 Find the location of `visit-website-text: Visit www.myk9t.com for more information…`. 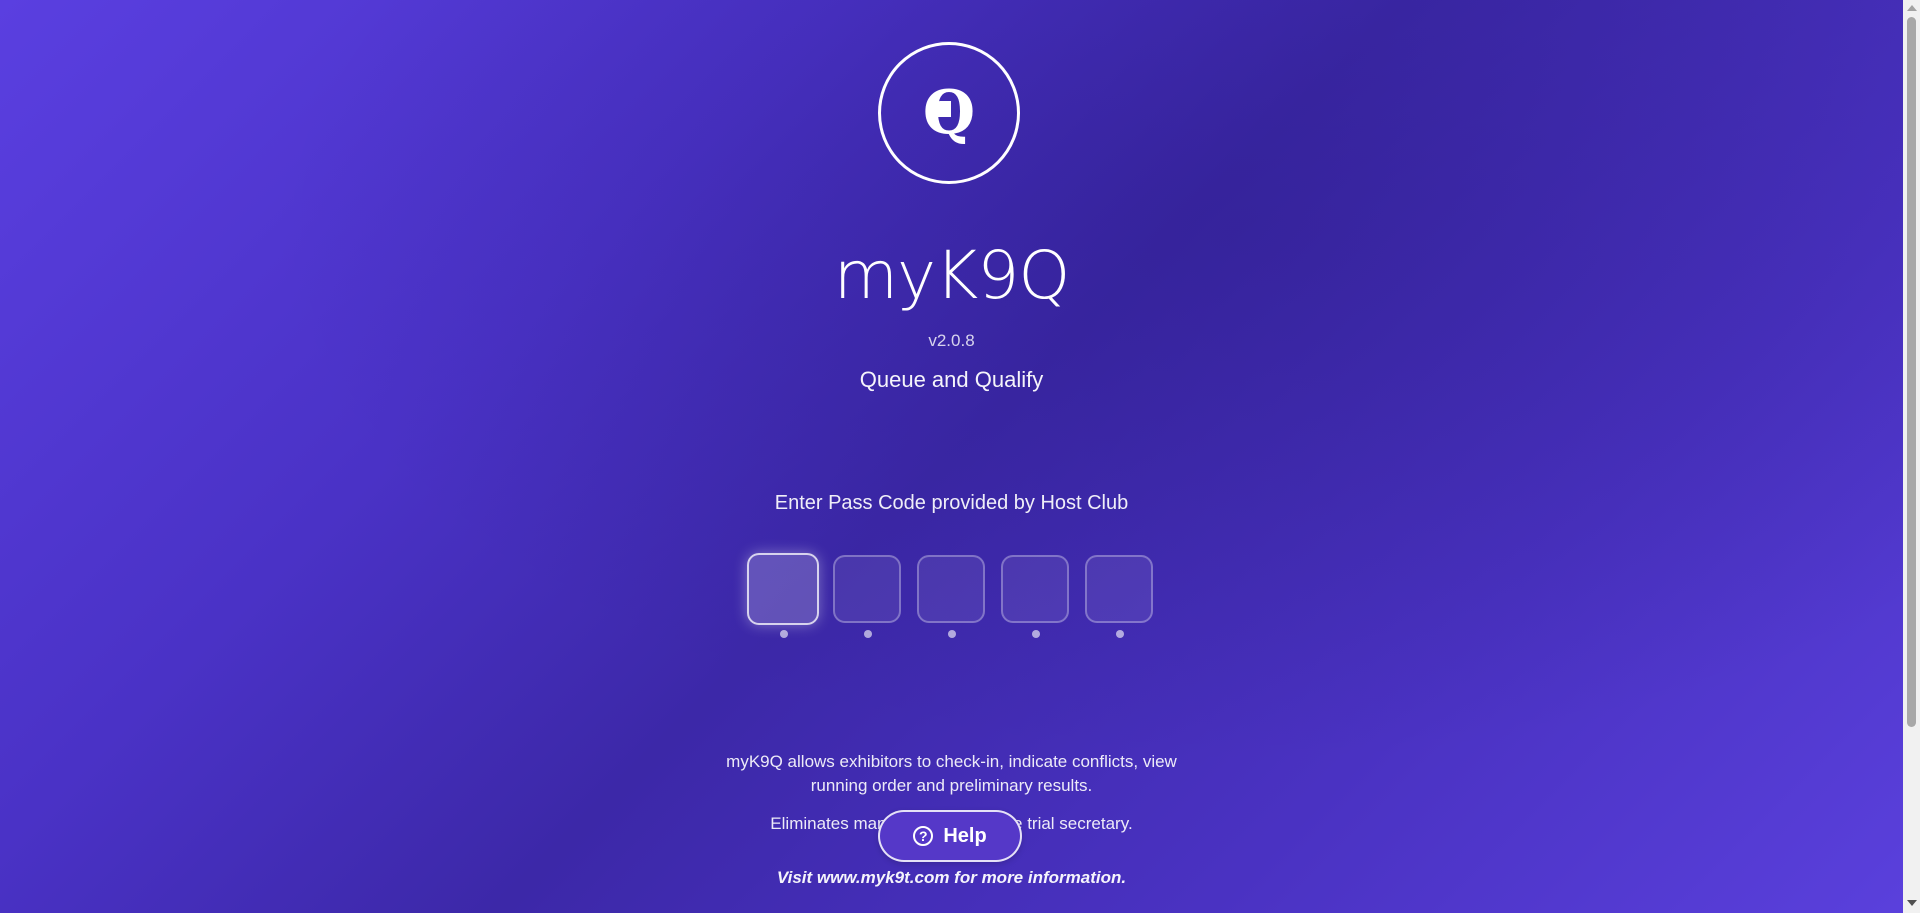

visit-website-text: Visit www.myk9t.com for more information… is located at coordinates (951, 877).